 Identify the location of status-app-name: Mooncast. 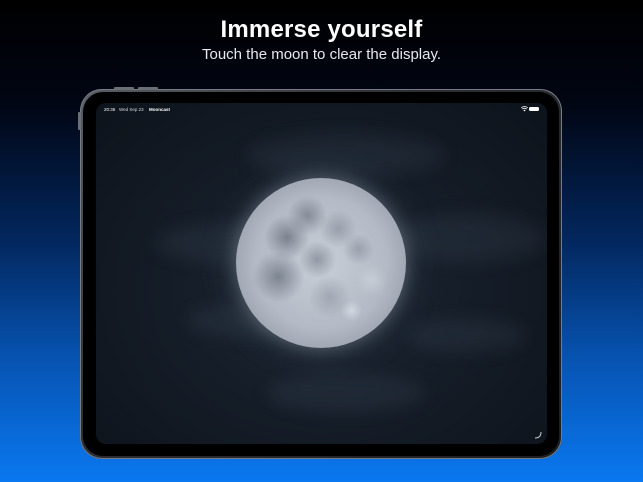
(160, 109).